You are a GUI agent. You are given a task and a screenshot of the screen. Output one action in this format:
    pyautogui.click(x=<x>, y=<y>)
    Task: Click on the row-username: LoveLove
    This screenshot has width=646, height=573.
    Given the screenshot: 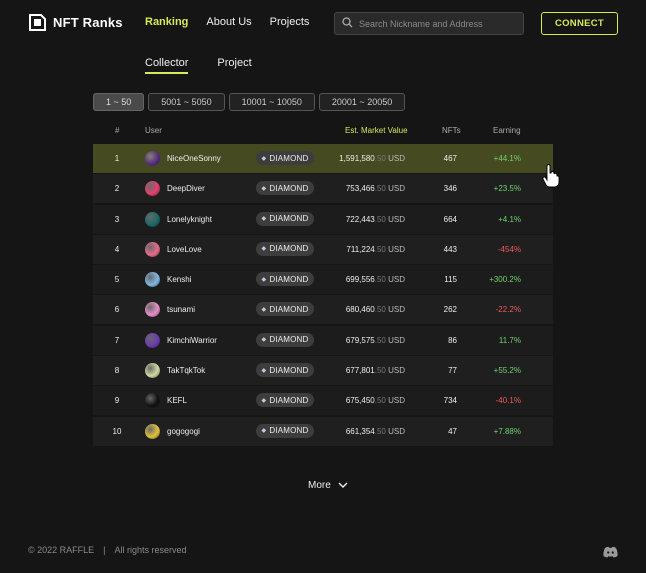 What is the action you would take?
    pyautogui.click(x=184, y=249)
    